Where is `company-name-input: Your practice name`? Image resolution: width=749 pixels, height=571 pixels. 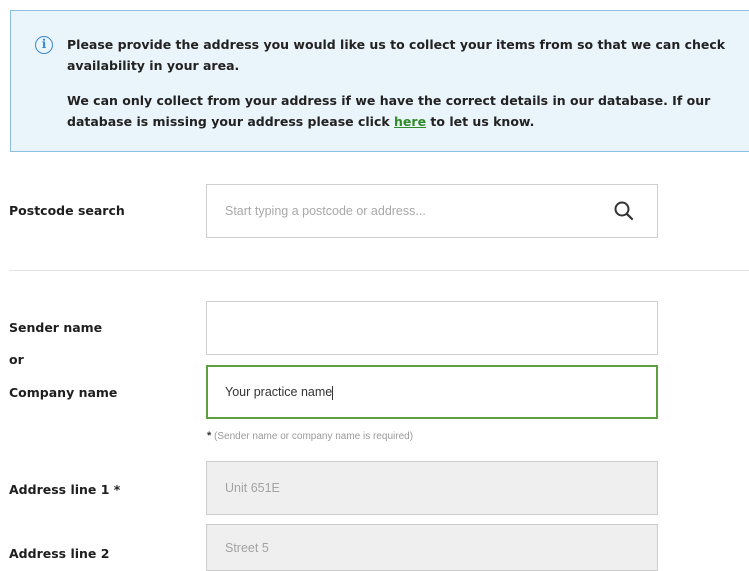
company-name-input: Your practice name is located at coordinates (432, 392).